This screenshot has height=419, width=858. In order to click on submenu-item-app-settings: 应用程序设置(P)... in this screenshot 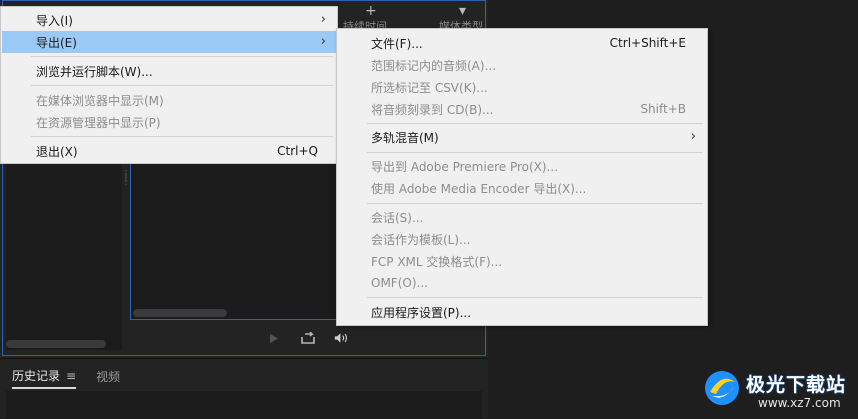, I will do `click(522, 312)`.